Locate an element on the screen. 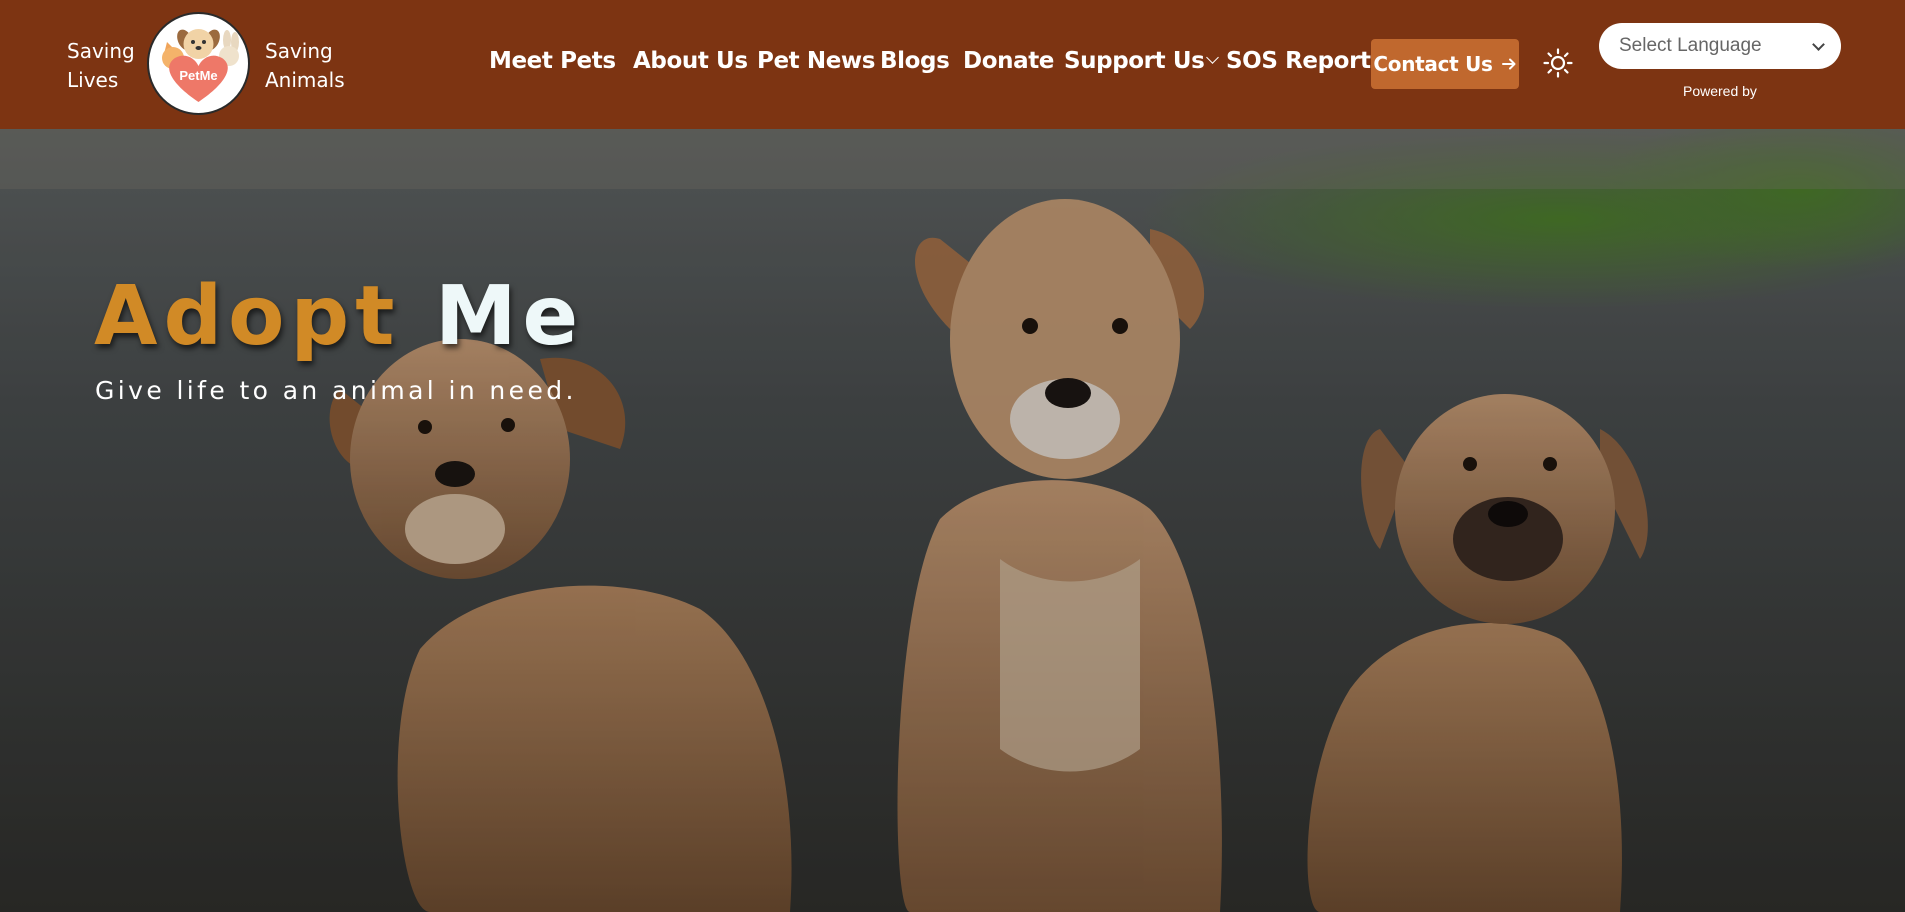 This screenshot has width=1905, height=912. logo-text: PetMe is located at coordinates (198, 75).